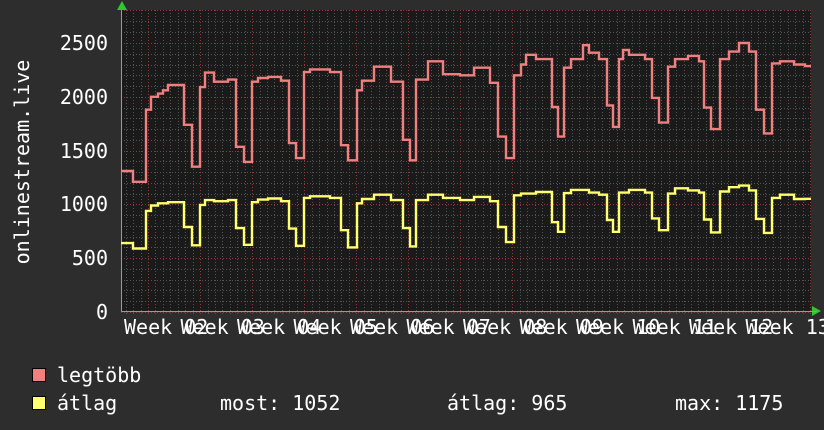 This screenshot has height=430, width=824. What do you see at coordinates (729, 403) in the screenshot?
I see `stat-max: max: 1175` at bounding box center [729, 403].